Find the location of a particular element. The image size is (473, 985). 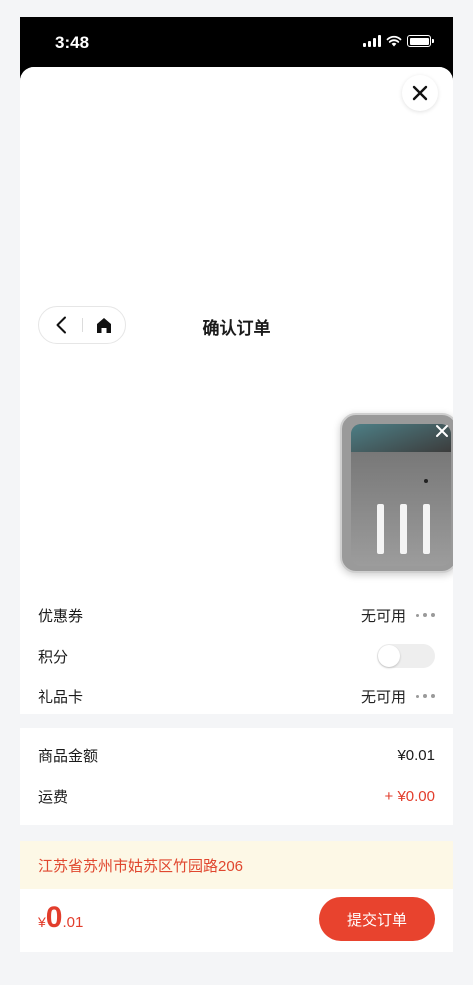

giftcard-row: 礼品卡 无可用 is located at coordinates (236, 696).